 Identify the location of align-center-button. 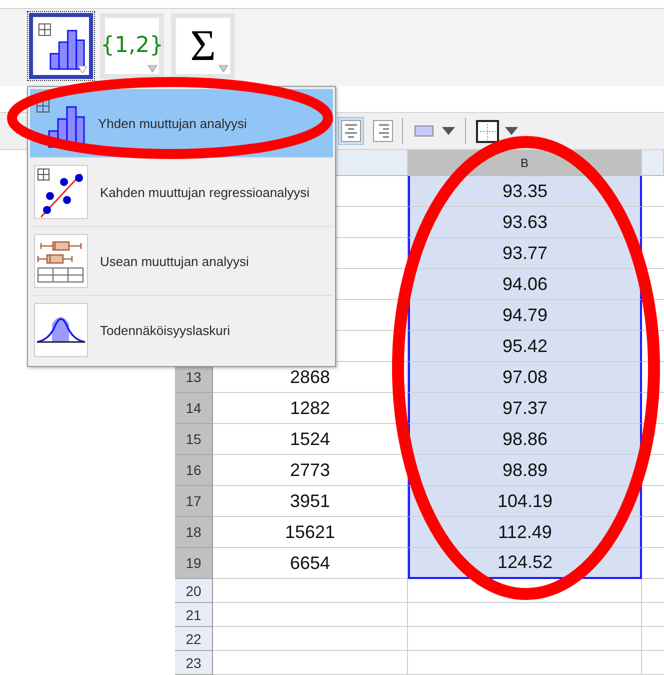
(351, 131).